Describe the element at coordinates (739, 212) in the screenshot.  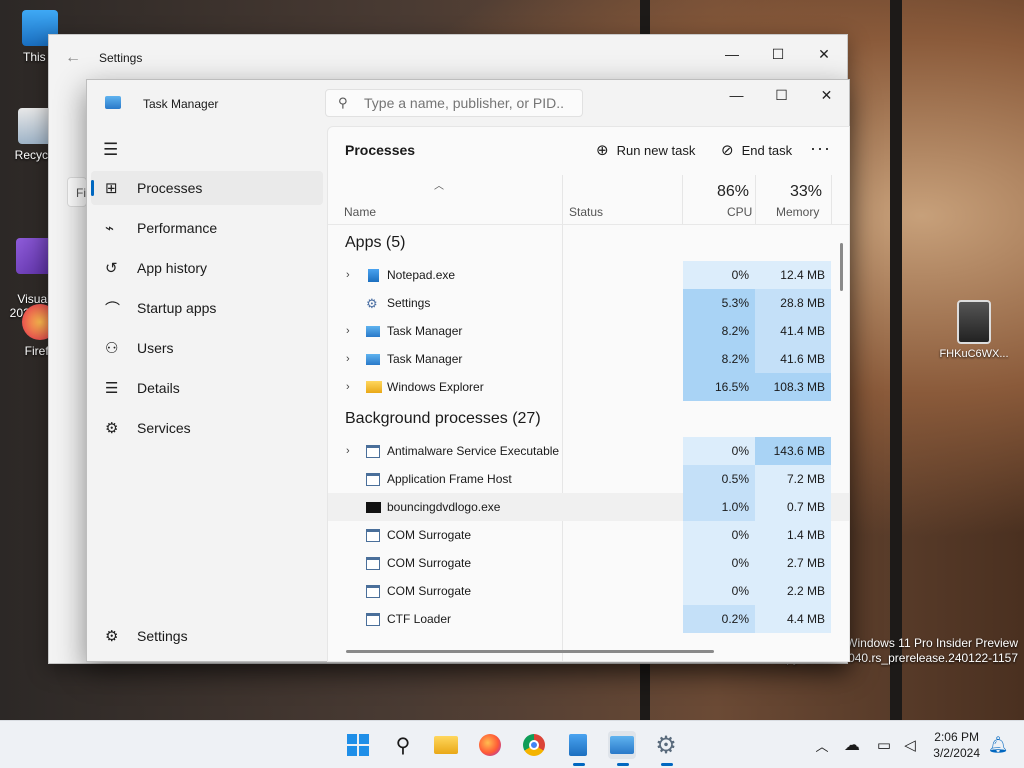
I see `column-cpu: CPU` at that location.